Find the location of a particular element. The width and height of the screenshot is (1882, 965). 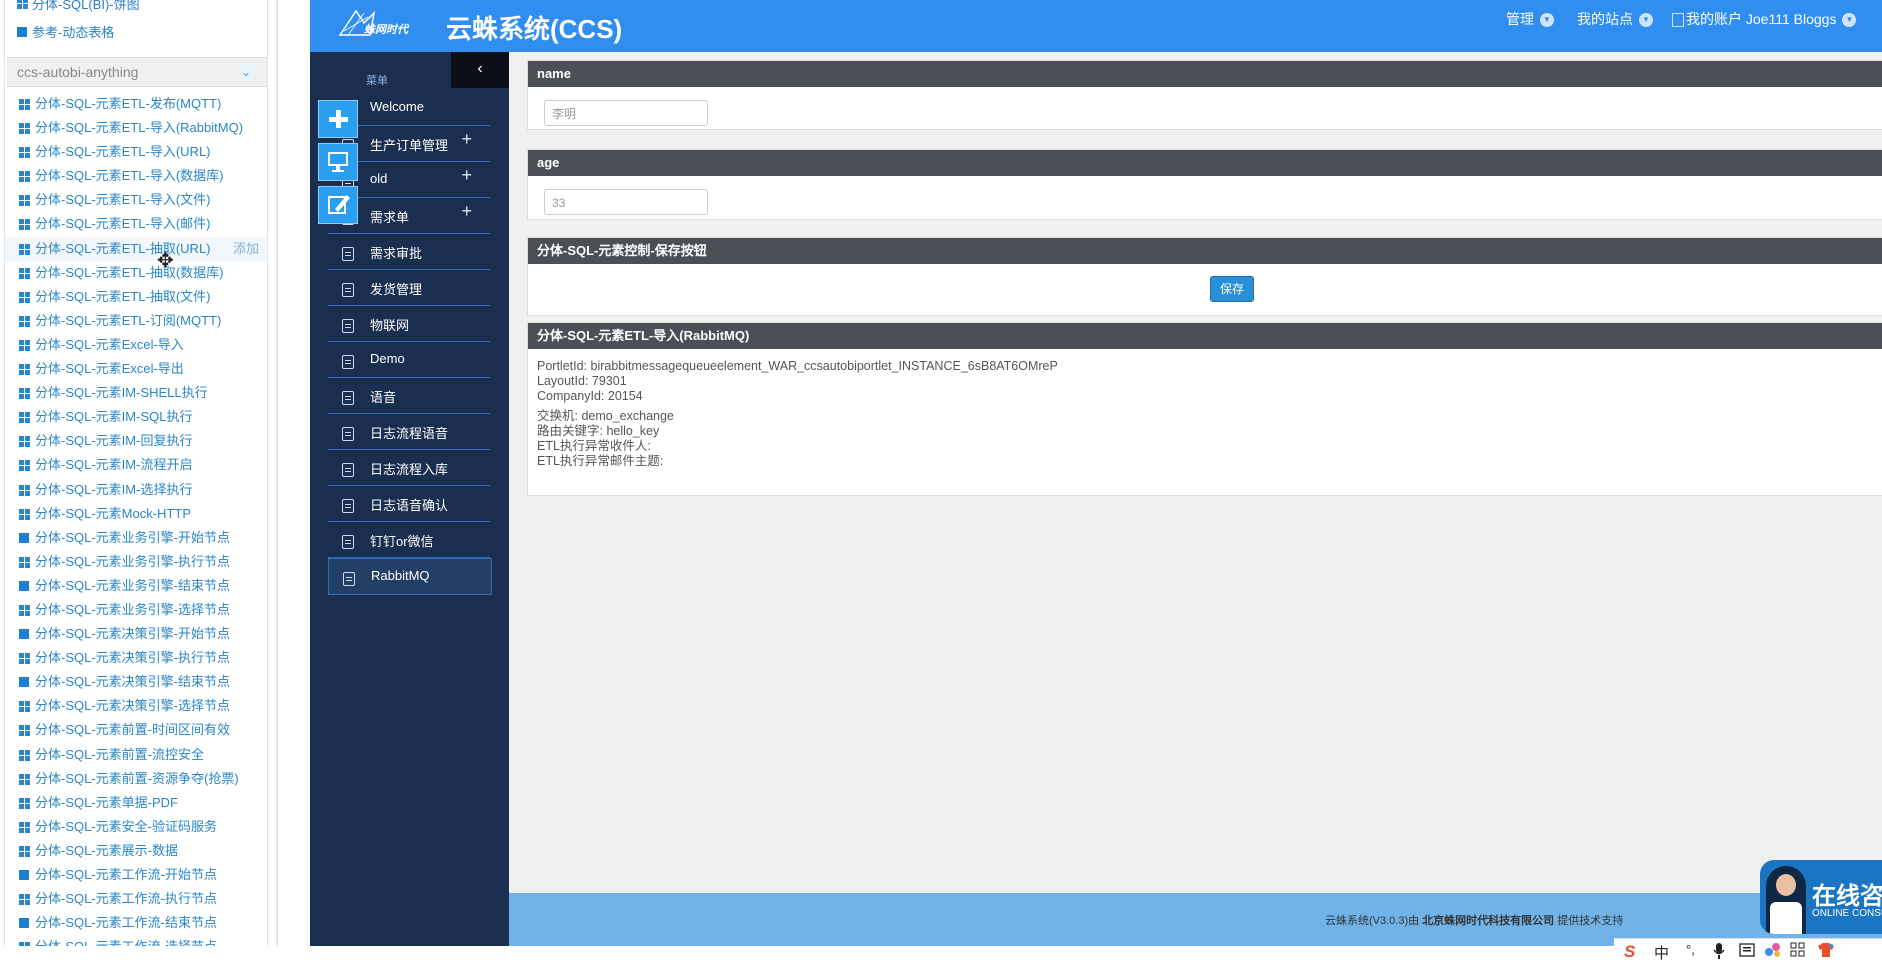

name-input: 李明 is located at coordinates (626, 113).